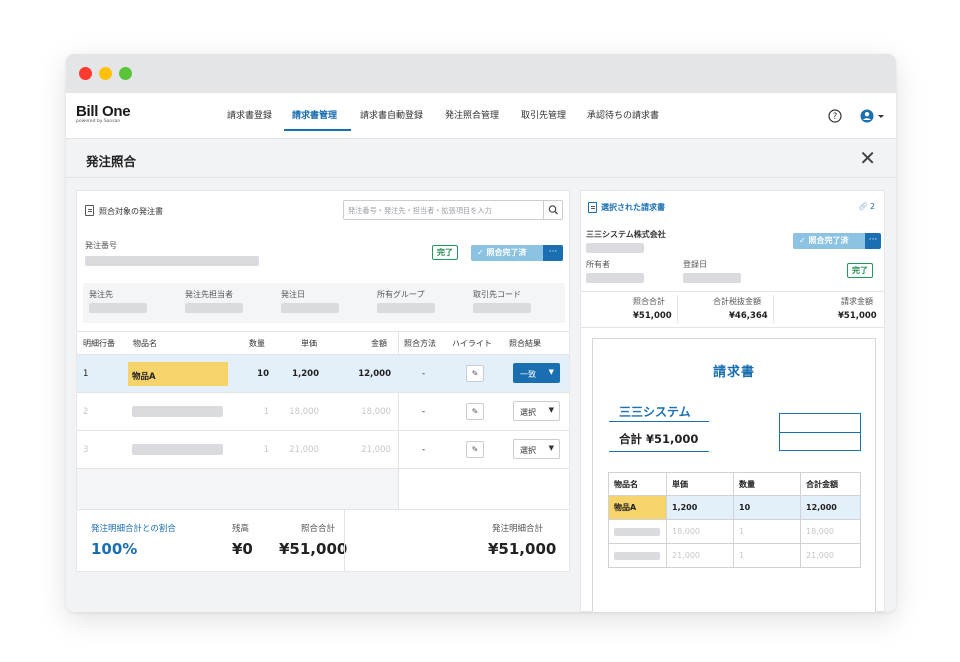 This screenshot has width=960, height=662. Describe the element at coordinates (305, 374) in the screenshot. I see `row-price: 1,200` at that location.